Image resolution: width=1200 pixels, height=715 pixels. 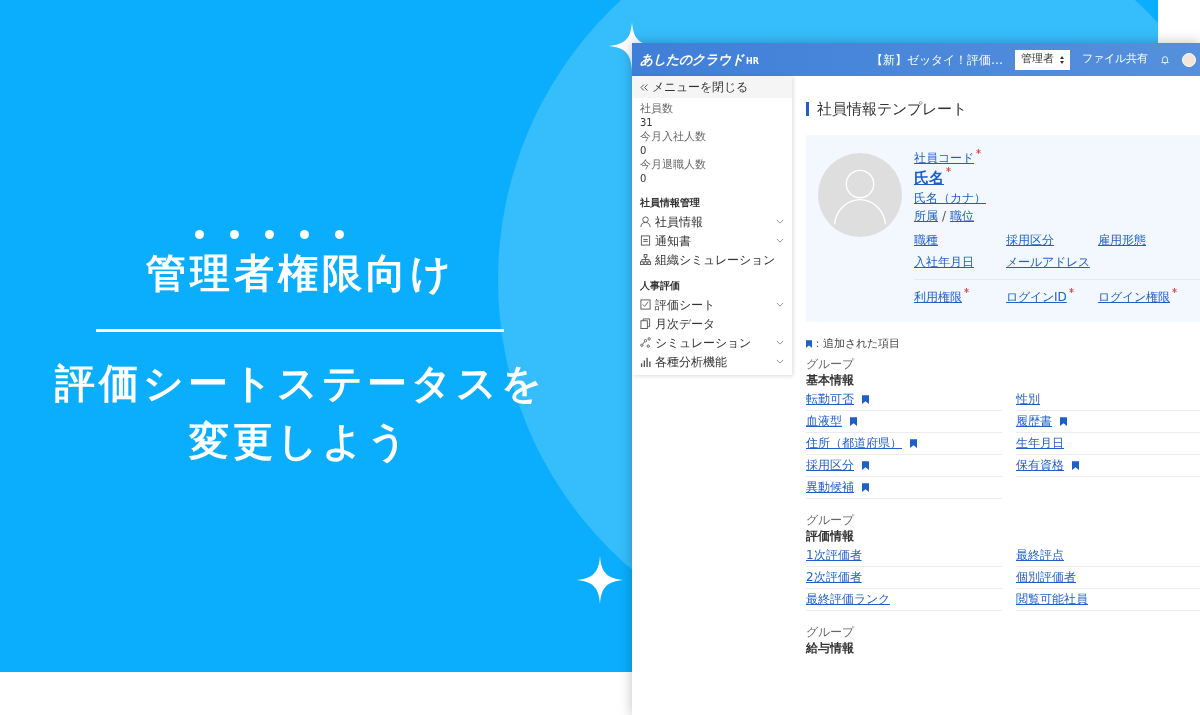 I want to click on field-link: 保有資格, so click(x=1040, y=465).